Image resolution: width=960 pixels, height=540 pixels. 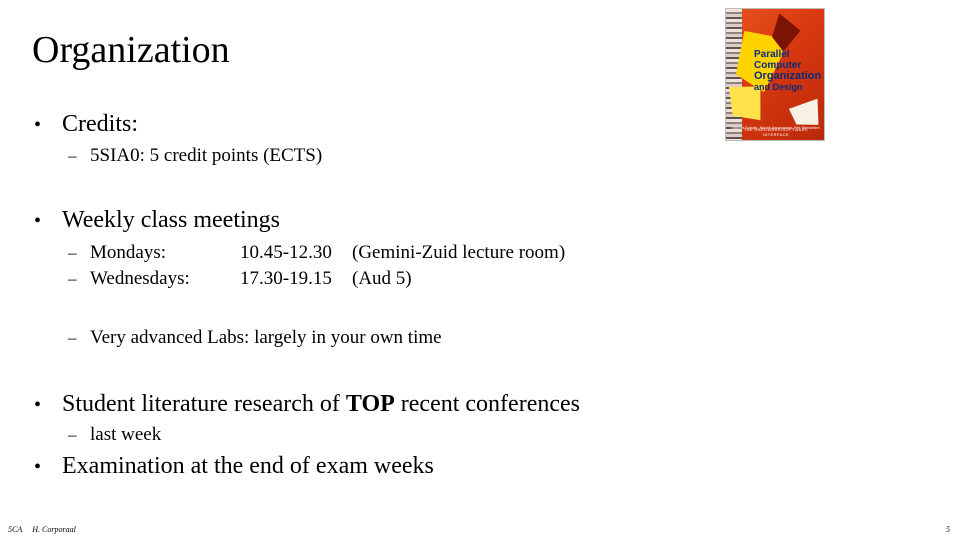 What do you see at coordinates (100, 124) in the screenshot?
I see `bullet-credits-label: Credits:` at bounding box center [100, 124].